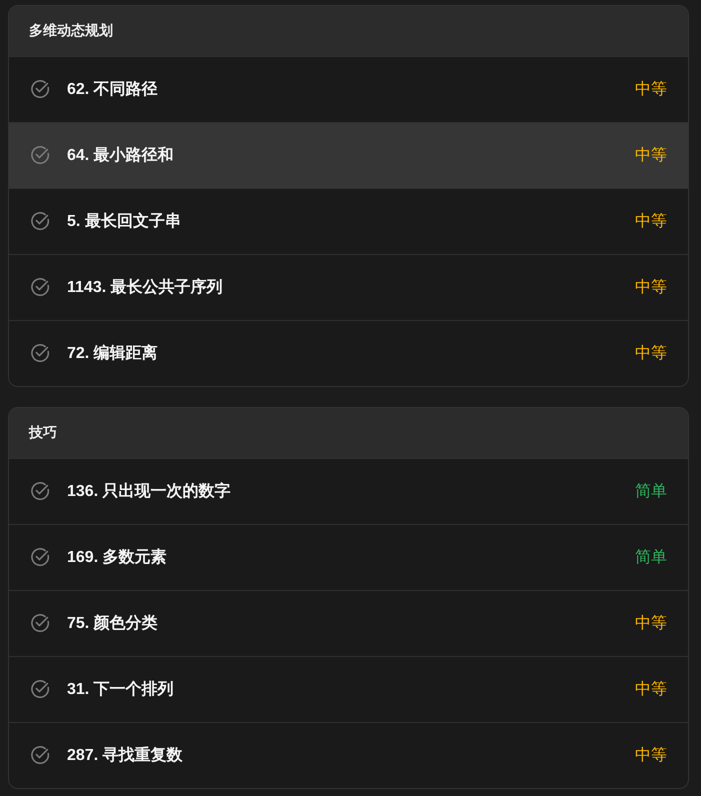  I want to click on section-title: 技巧, so click(348, 433).